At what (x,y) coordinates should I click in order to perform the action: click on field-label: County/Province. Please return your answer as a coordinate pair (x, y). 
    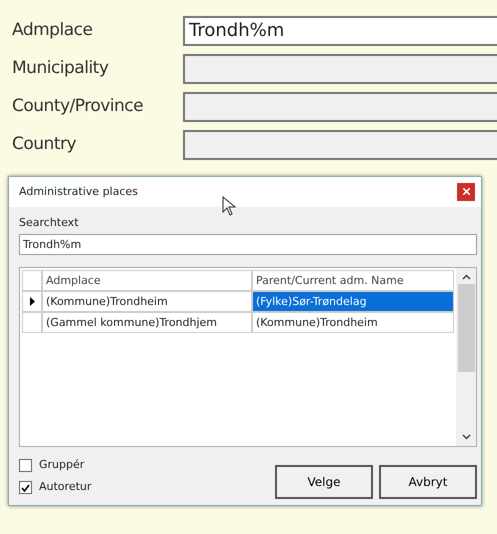
    Looking at the image, I should click on (78, 106).